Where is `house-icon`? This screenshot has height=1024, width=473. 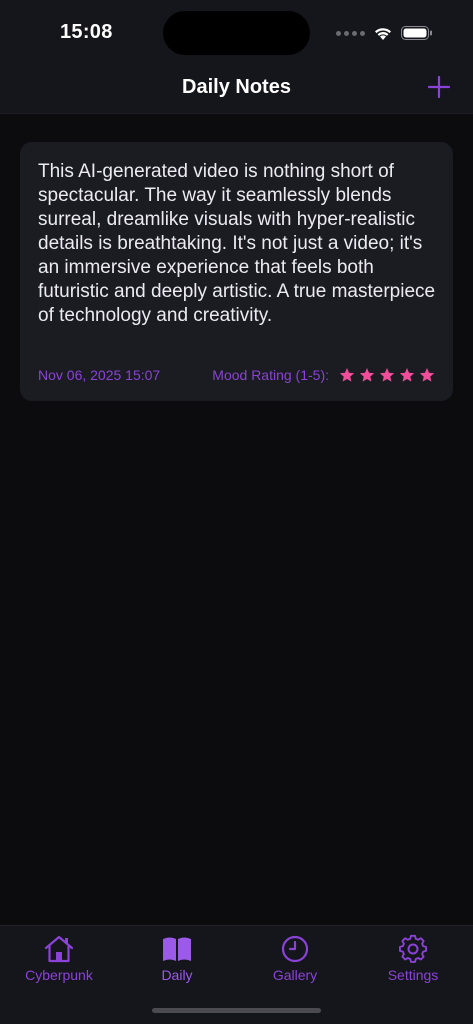 house-icon is located at coordinates (59, 949).